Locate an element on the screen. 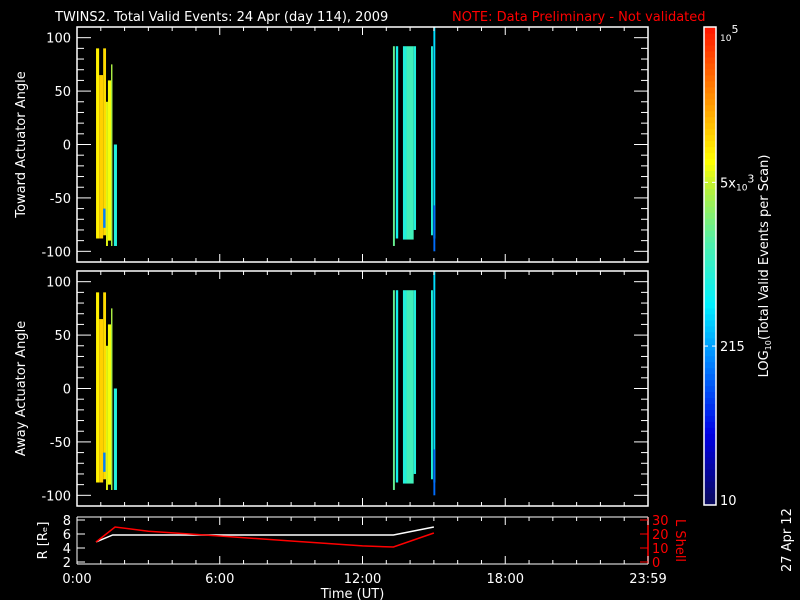 This screenshot has height=600, width=800. y2-tick-label: 30 is located at coordinates (660, 521).